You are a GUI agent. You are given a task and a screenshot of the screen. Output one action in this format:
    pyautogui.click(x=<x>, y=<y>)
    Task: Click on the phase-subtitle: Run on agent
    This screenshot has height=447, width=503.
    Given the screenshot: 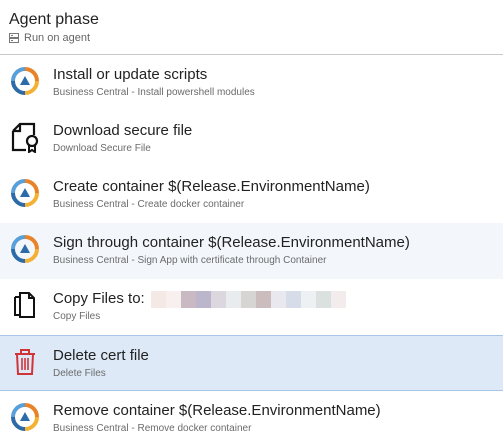 What is the action you would take?
    pyautogui.click(x=57, y=38)
    